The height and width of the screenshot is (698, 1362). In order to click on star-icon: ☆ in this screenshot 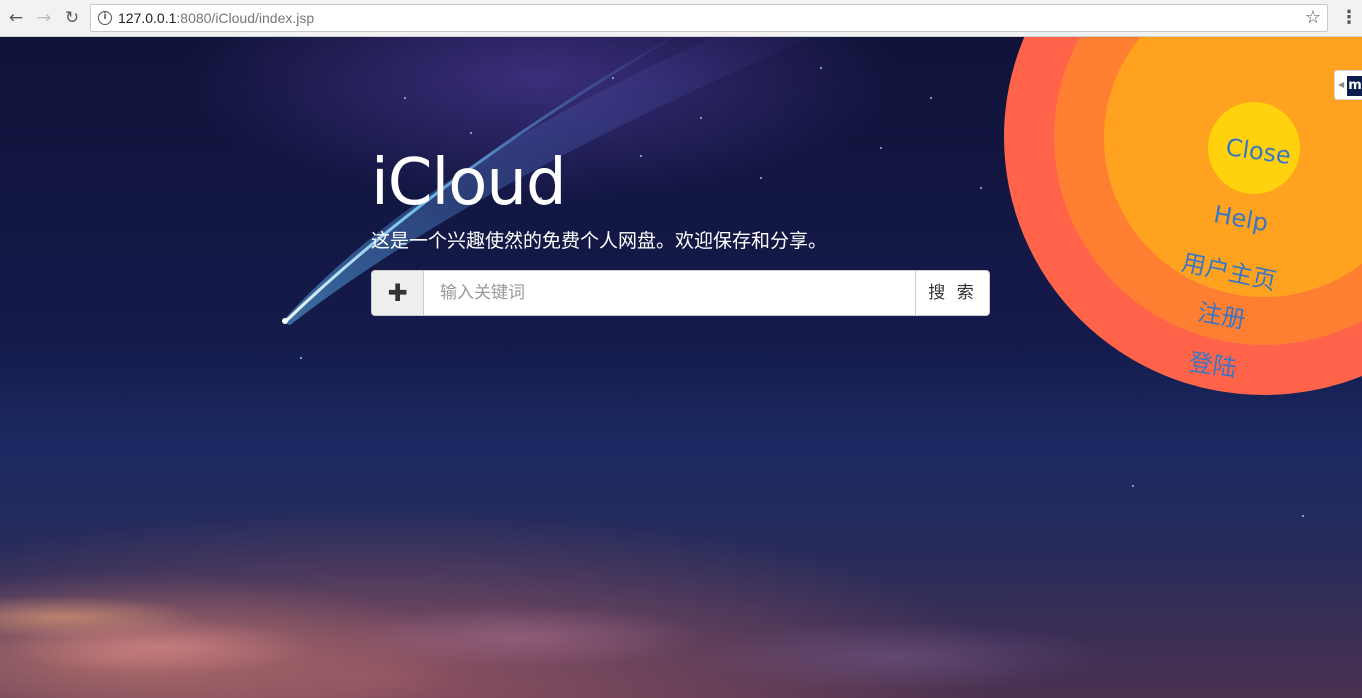, I will do `click(1313, 18)`.